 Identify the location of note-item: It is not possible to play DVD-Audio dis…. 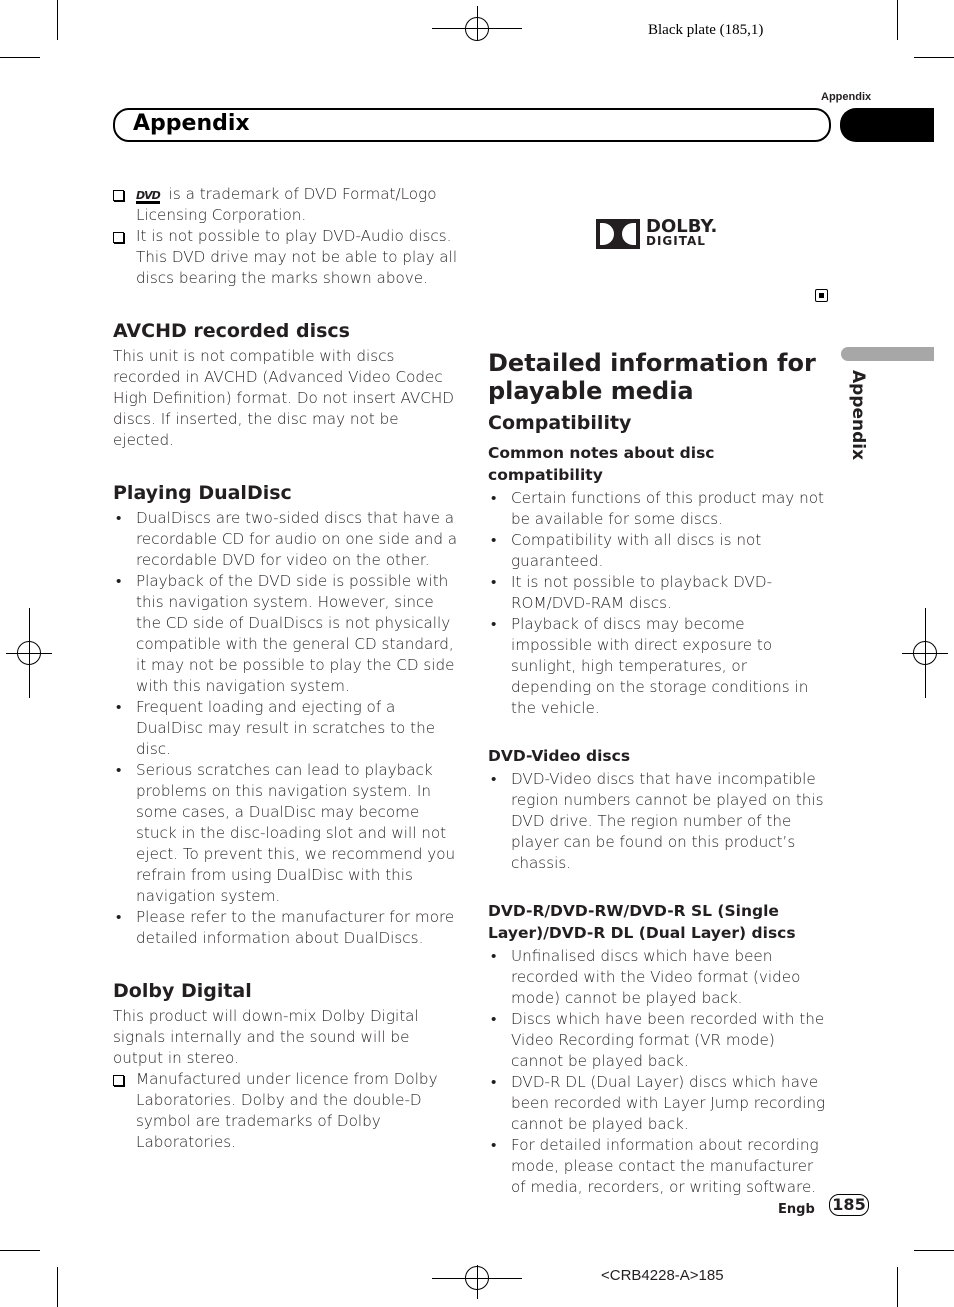
(285, 257).